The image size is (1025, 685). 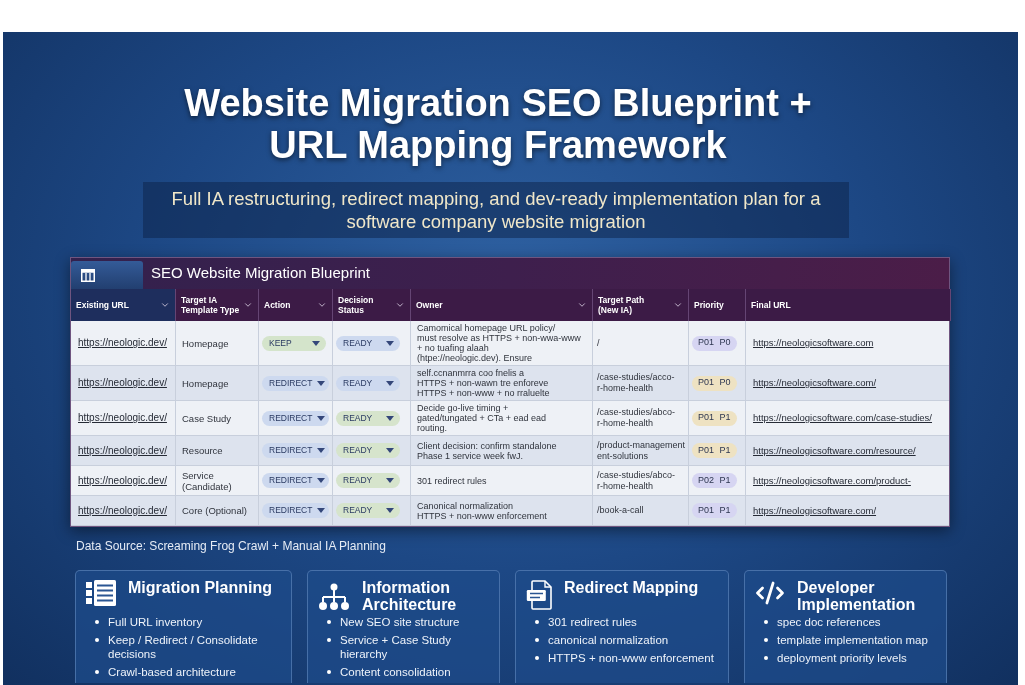 I want to click on list-item: spec doc references, so click(x=829, y=622).